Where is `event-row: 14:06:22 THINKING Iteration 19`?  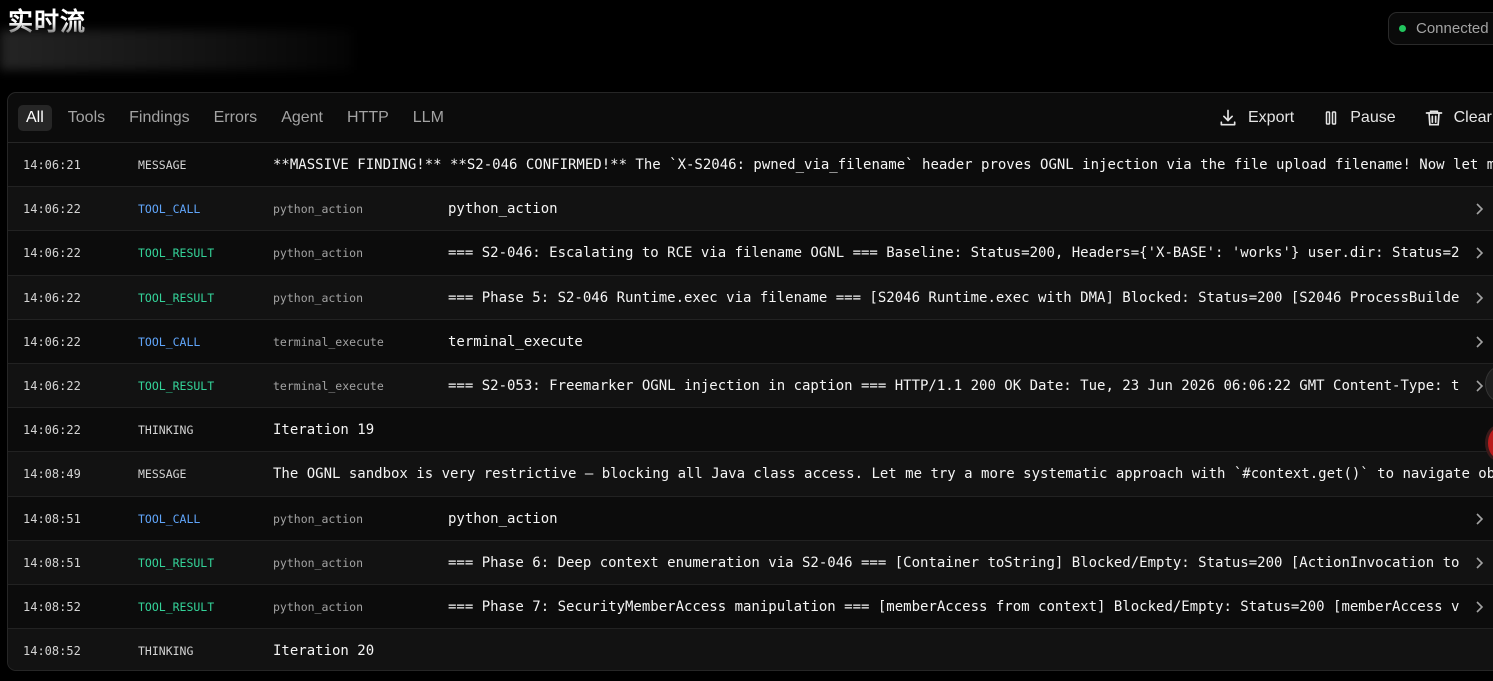
event-row: 14:06:22 THINKING Iteration 19 is located at coordinates (750, 430).